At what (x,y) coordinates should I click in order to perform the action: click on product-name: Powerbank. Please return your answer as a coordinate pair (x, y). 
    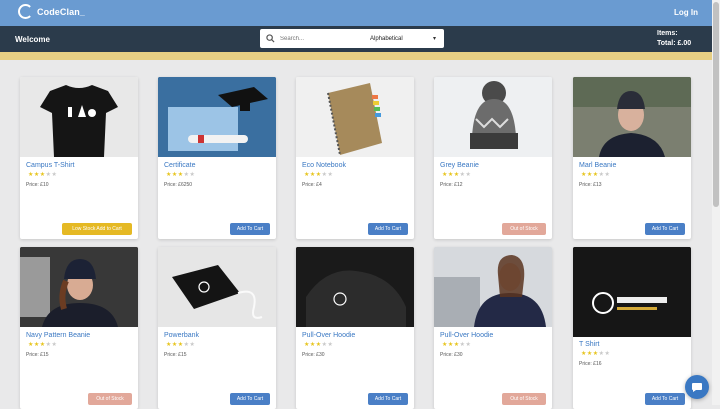
    Looking at the image, I should click on (181, 335).